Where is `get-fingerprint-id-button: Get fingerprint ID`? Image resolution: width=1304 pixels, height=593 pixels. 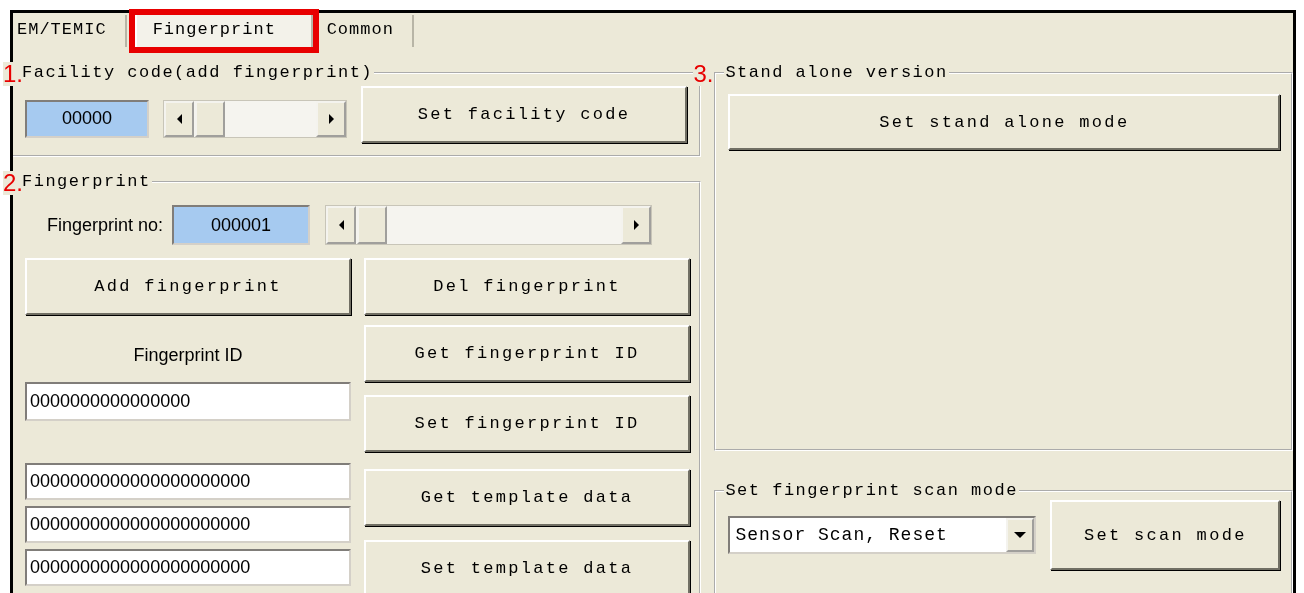 get-fingerprint-id-button: Get fingerprint ID is located at coordinates (527, 353).